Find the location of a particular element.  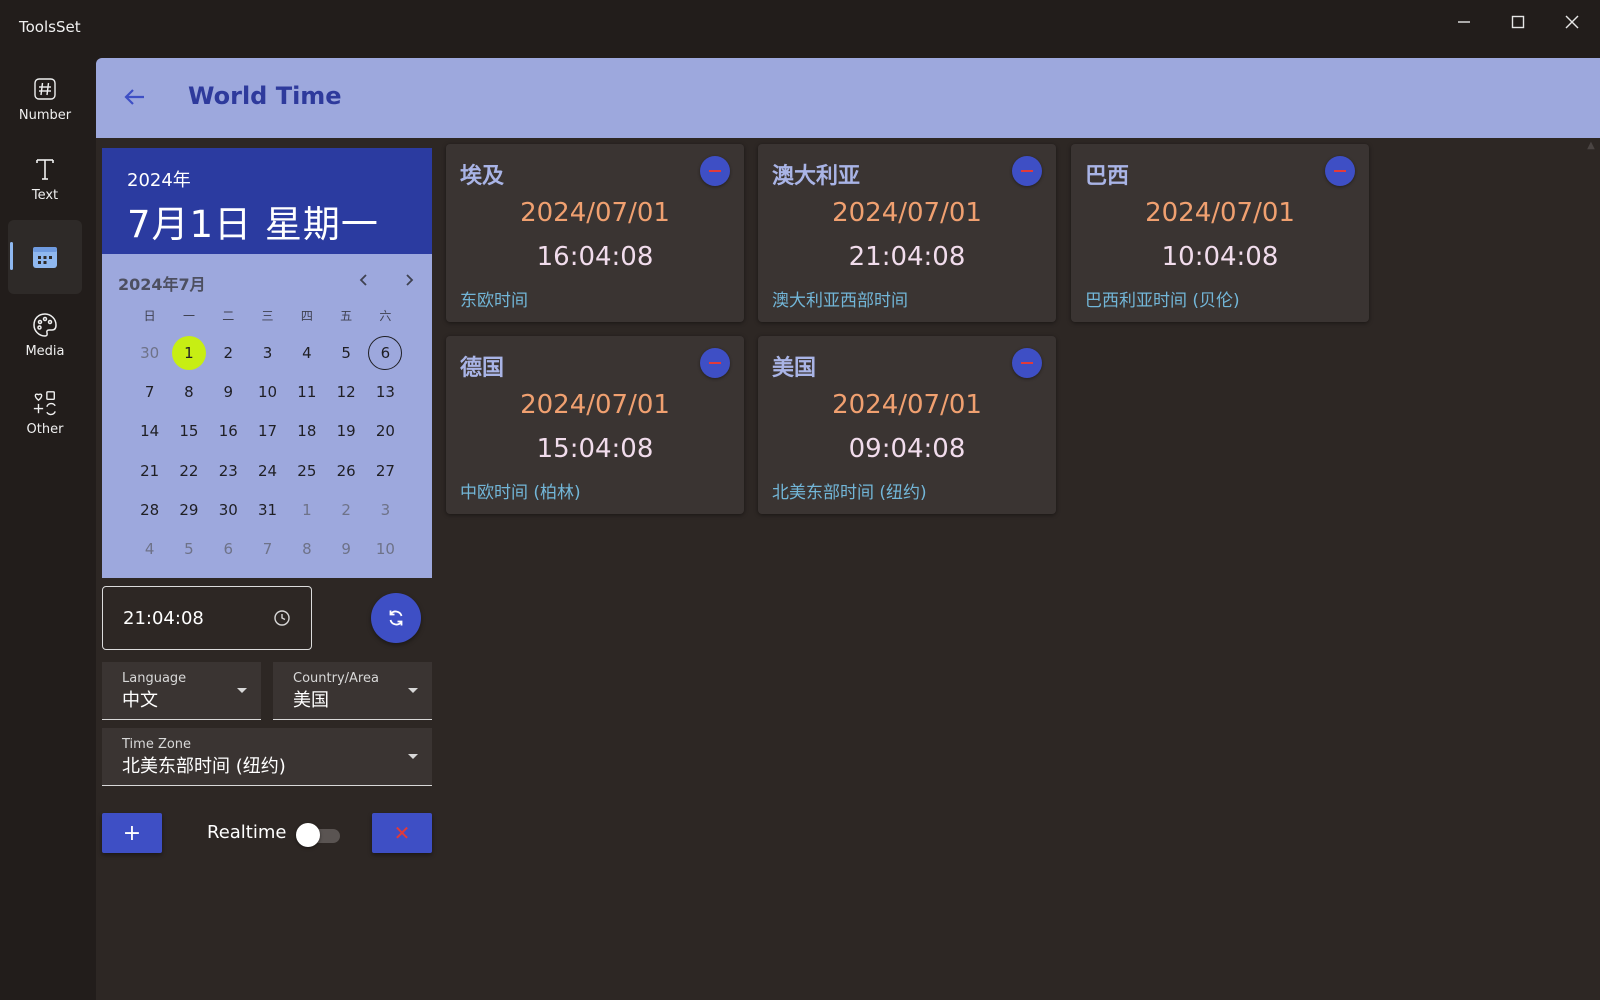

calendar-day: 14 is located at coordinates (149, 431).